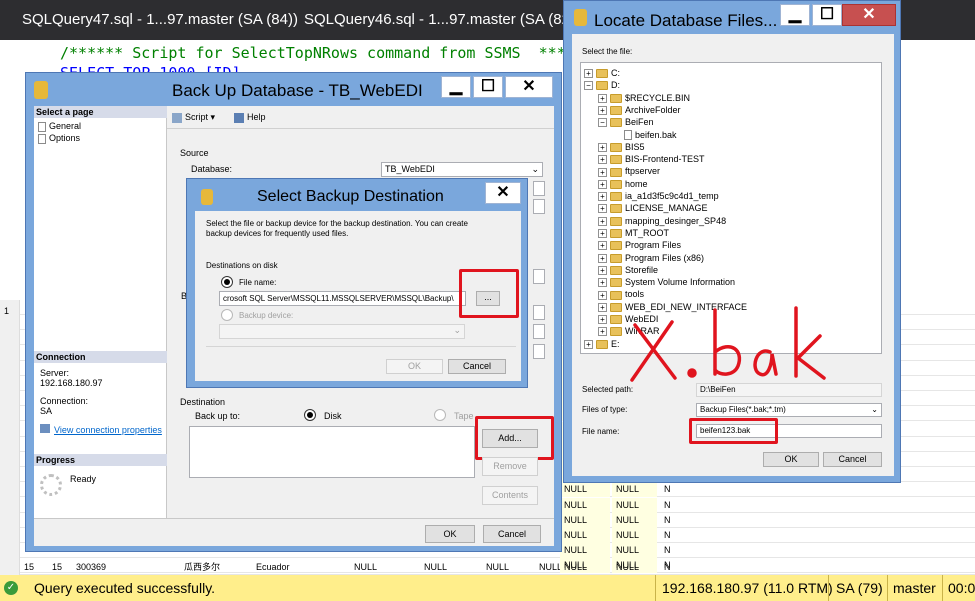 The width and height of the screenshot is (975, 601). I want to click on tree-item: + home, so click(623, 184).